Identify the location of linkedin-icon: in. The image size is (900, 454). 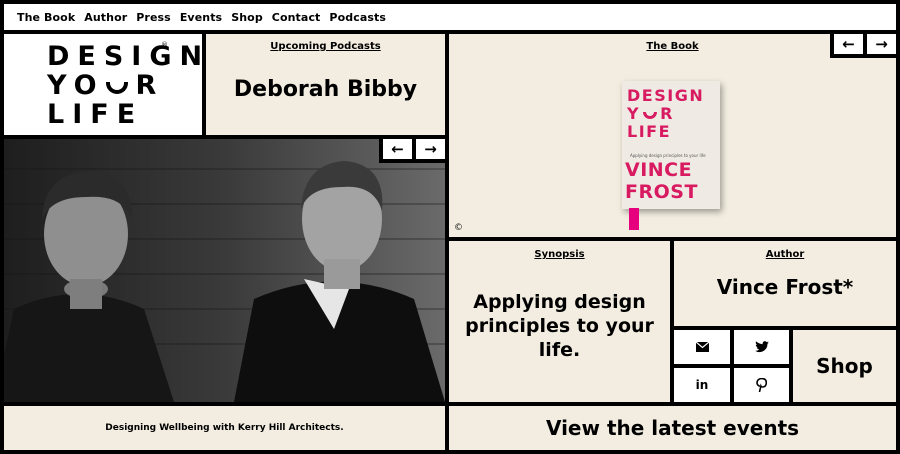
(702, 385).